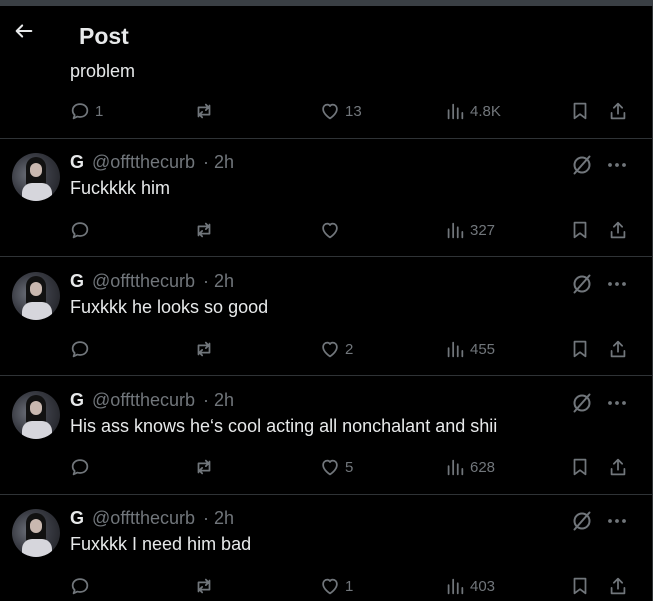 The height and width of the screenshot is (601, 653). I want to click on views-button: 327, so click(469, 230).